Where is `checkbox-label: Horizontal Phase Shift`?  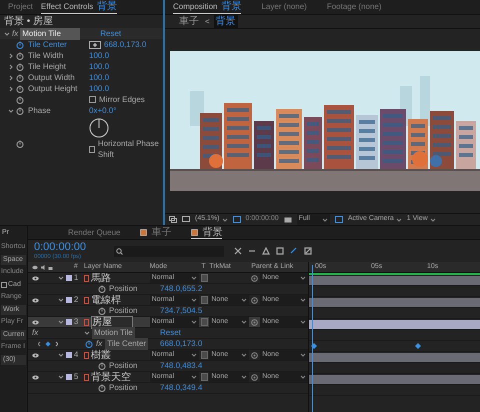
checkbox-label: Horizontal Phase Shift is located at coordinates (128, 149).